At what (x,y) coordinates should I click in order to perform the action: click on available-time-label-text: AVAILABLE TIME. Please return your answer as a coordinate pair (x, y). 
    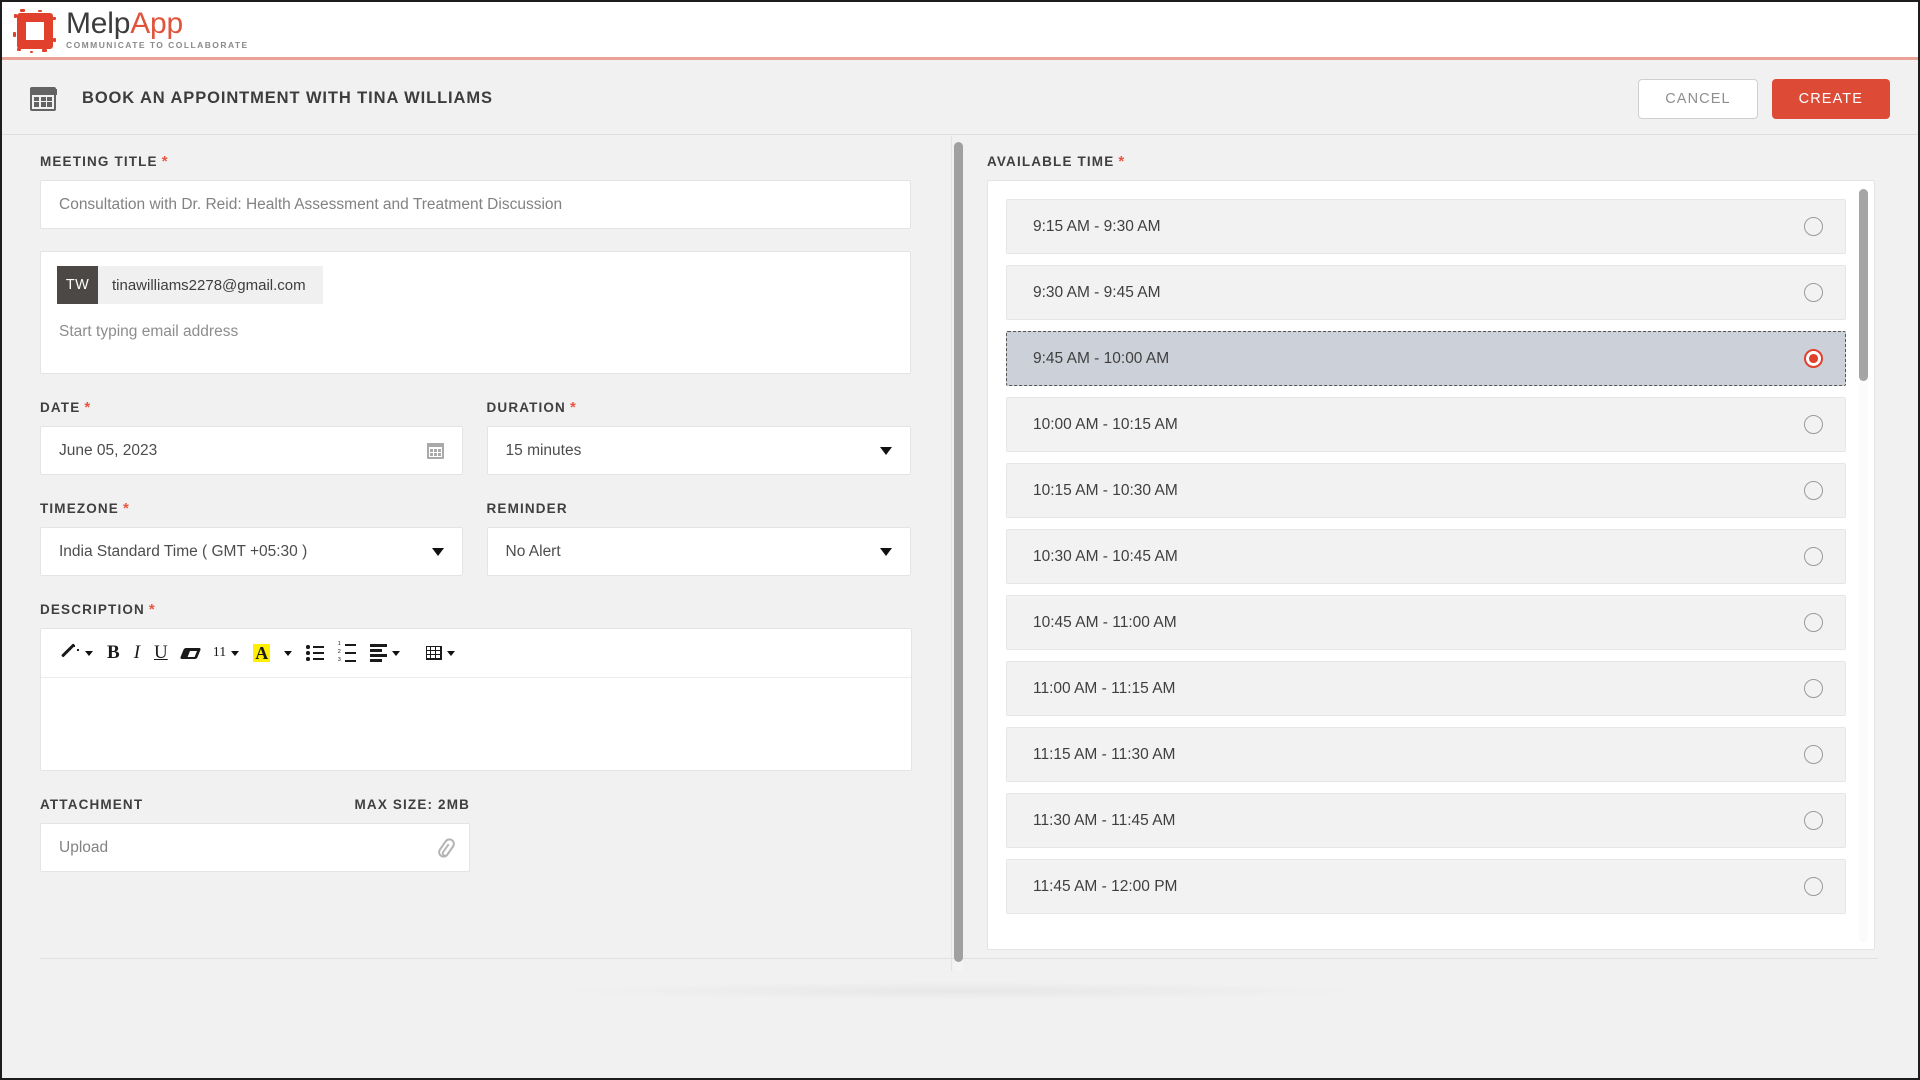
    Looking at the image, I should click on (1051, 161).